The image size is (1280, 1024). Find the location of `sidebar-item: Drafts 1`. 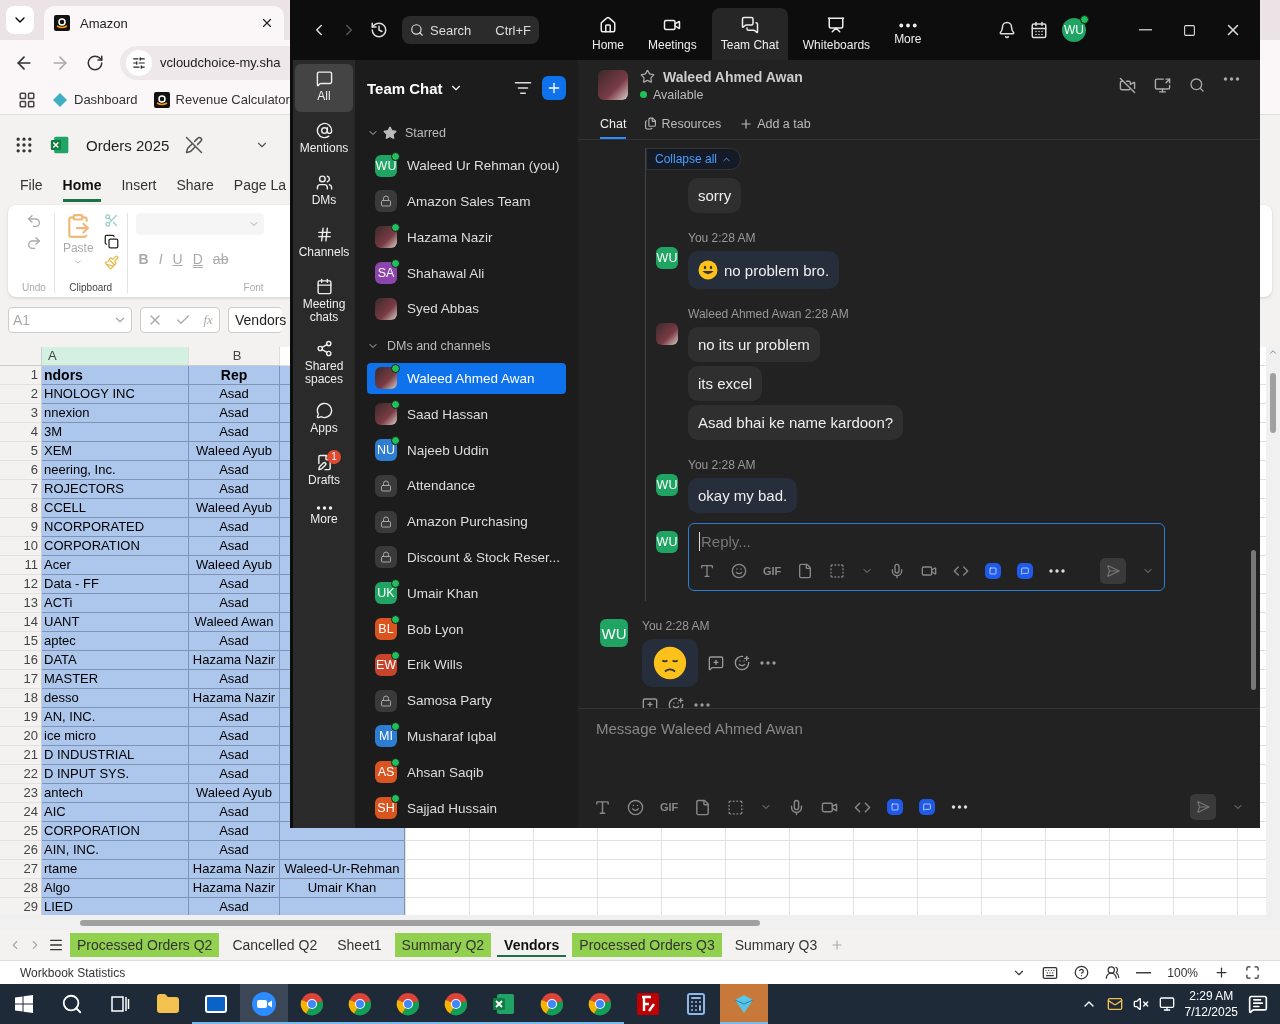

sidebar-item: Drafts 1 is located at coordinates (324, 472).